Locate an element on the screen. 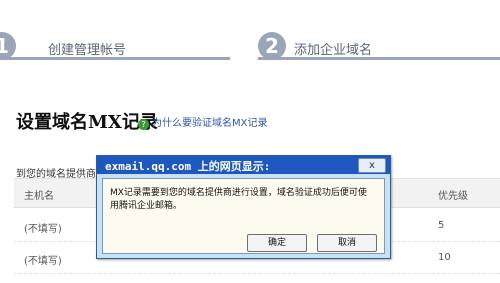 Image resolution: width=500 pixels, height=283 pixels. question-icon: ? is located at coordinates (143, 124).